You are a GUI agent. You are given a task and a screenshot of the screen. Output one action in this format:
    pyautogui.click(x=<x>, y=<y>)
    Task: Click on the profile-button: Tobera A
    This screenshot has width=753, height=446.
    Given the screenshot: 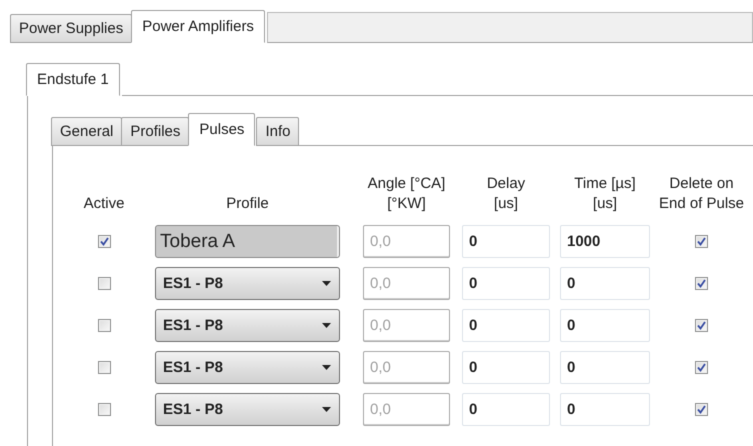 What is the action you would take?
    pyautogui.click(x=247, y=241)
    